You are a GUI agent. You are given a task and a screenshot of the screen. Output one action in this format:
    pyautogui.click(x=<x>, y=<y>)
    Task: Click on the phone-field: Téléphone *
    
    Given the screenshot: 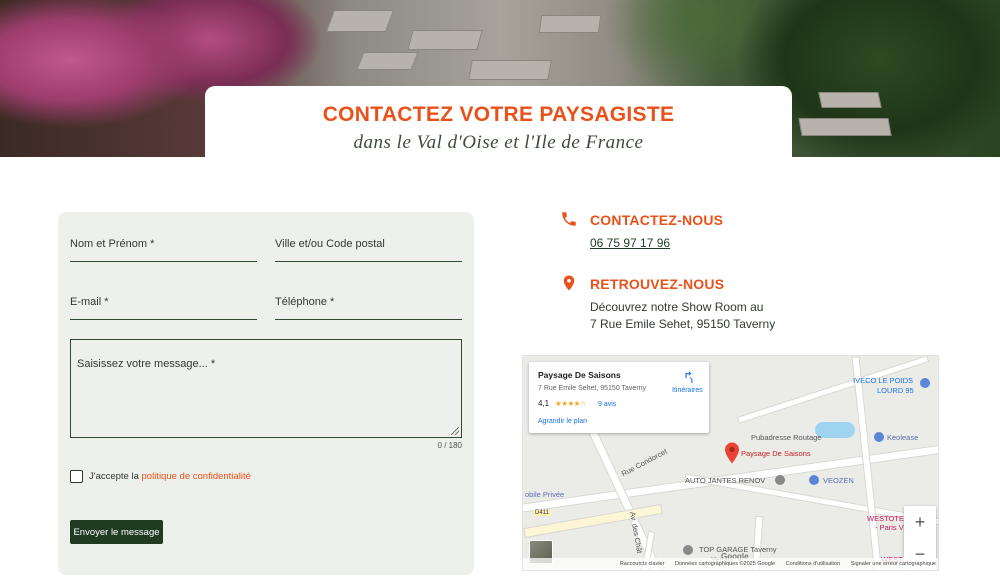 What is the action you would take?
    pyautogui.click(x=368, y=308)
    